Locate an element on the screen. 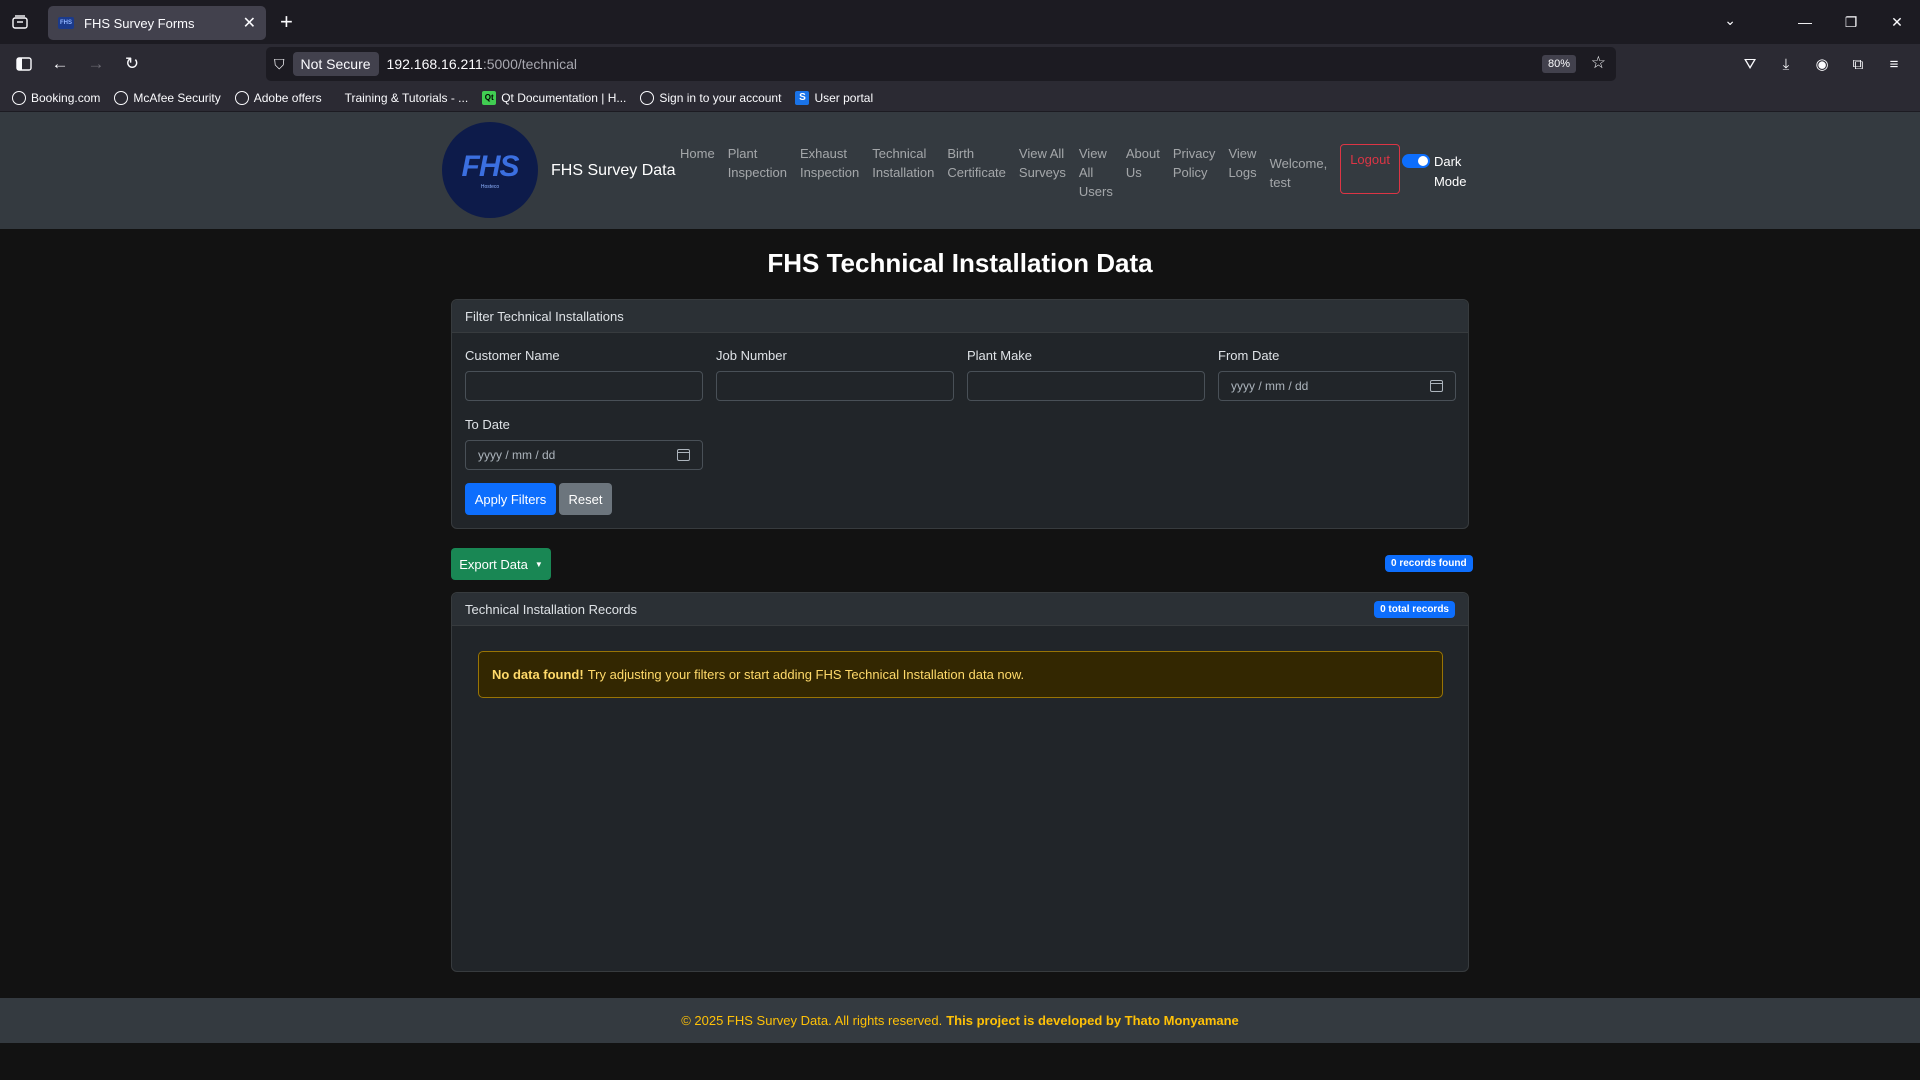  bookmark-adobe: Adobe offers is located at coordinates (278, 97).